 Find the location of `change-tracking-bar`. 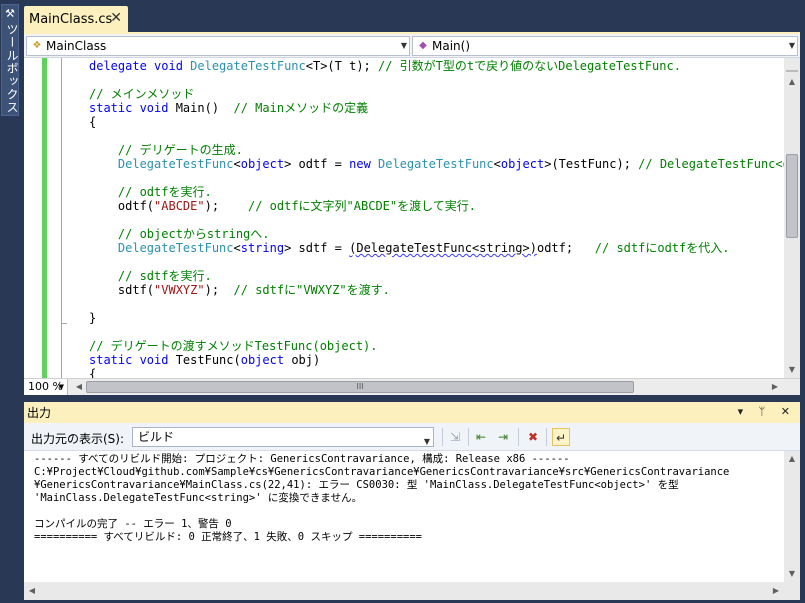

change-tracking-bar is located at coordinates (44, 218).